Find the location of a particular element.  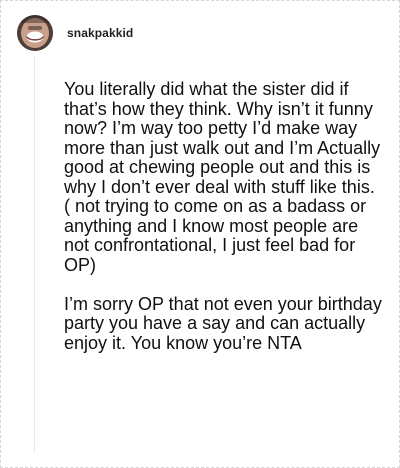

comment-header: snakpakkid is located at coordinates (75, 33).